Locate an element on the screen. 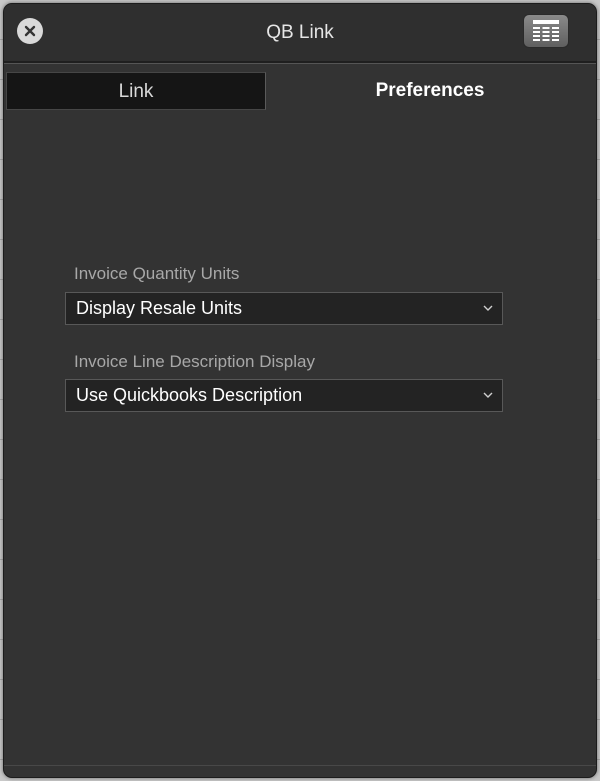  quantity-units-select: Display Resale Units is located at coordinates (284, 308).